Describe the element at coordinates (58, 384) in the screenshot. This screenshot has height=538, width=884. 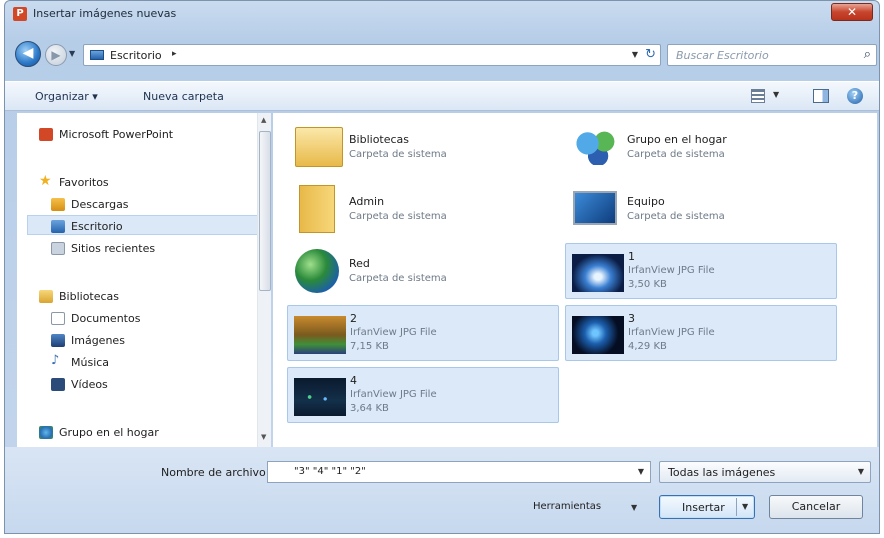
I see `videos-icon` at that location.